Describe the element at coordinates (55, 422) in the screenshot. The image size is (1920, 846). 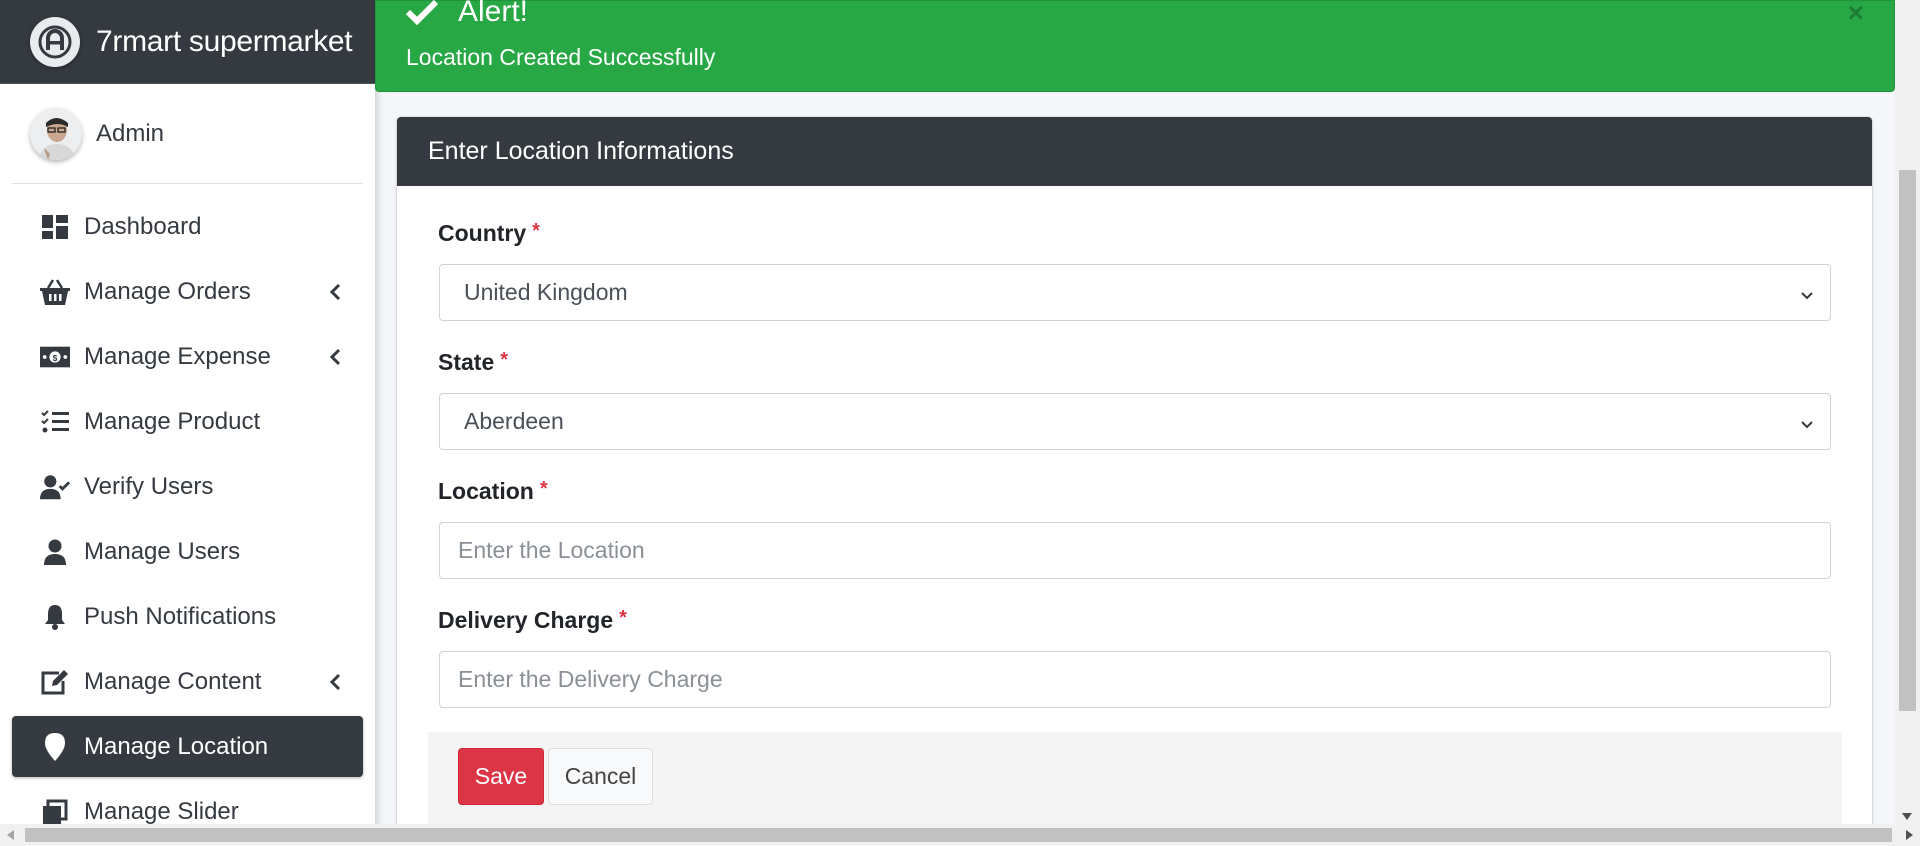
I see `tasks-list-icon` at that location.